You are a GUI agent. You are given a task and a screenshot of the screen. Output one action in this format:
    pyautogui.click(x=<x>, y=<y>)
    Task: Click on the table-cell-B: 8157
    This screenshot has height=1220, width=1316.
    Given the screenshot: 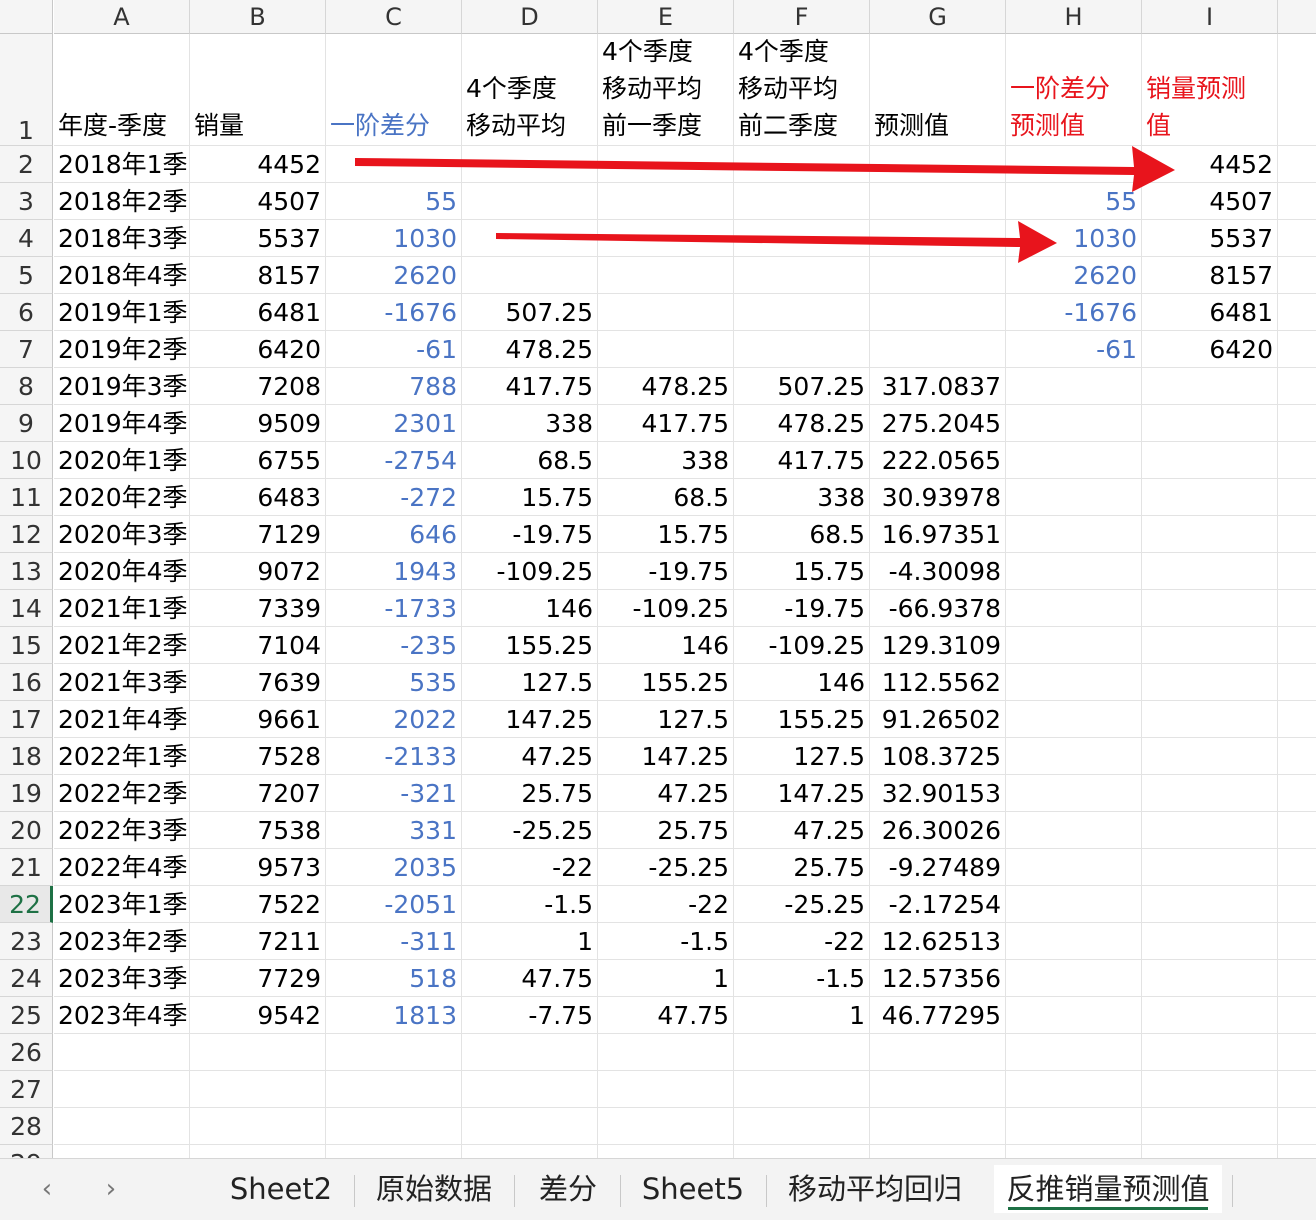 What is the action you would take?
    pyautogui.click(x=258, y=275)
    